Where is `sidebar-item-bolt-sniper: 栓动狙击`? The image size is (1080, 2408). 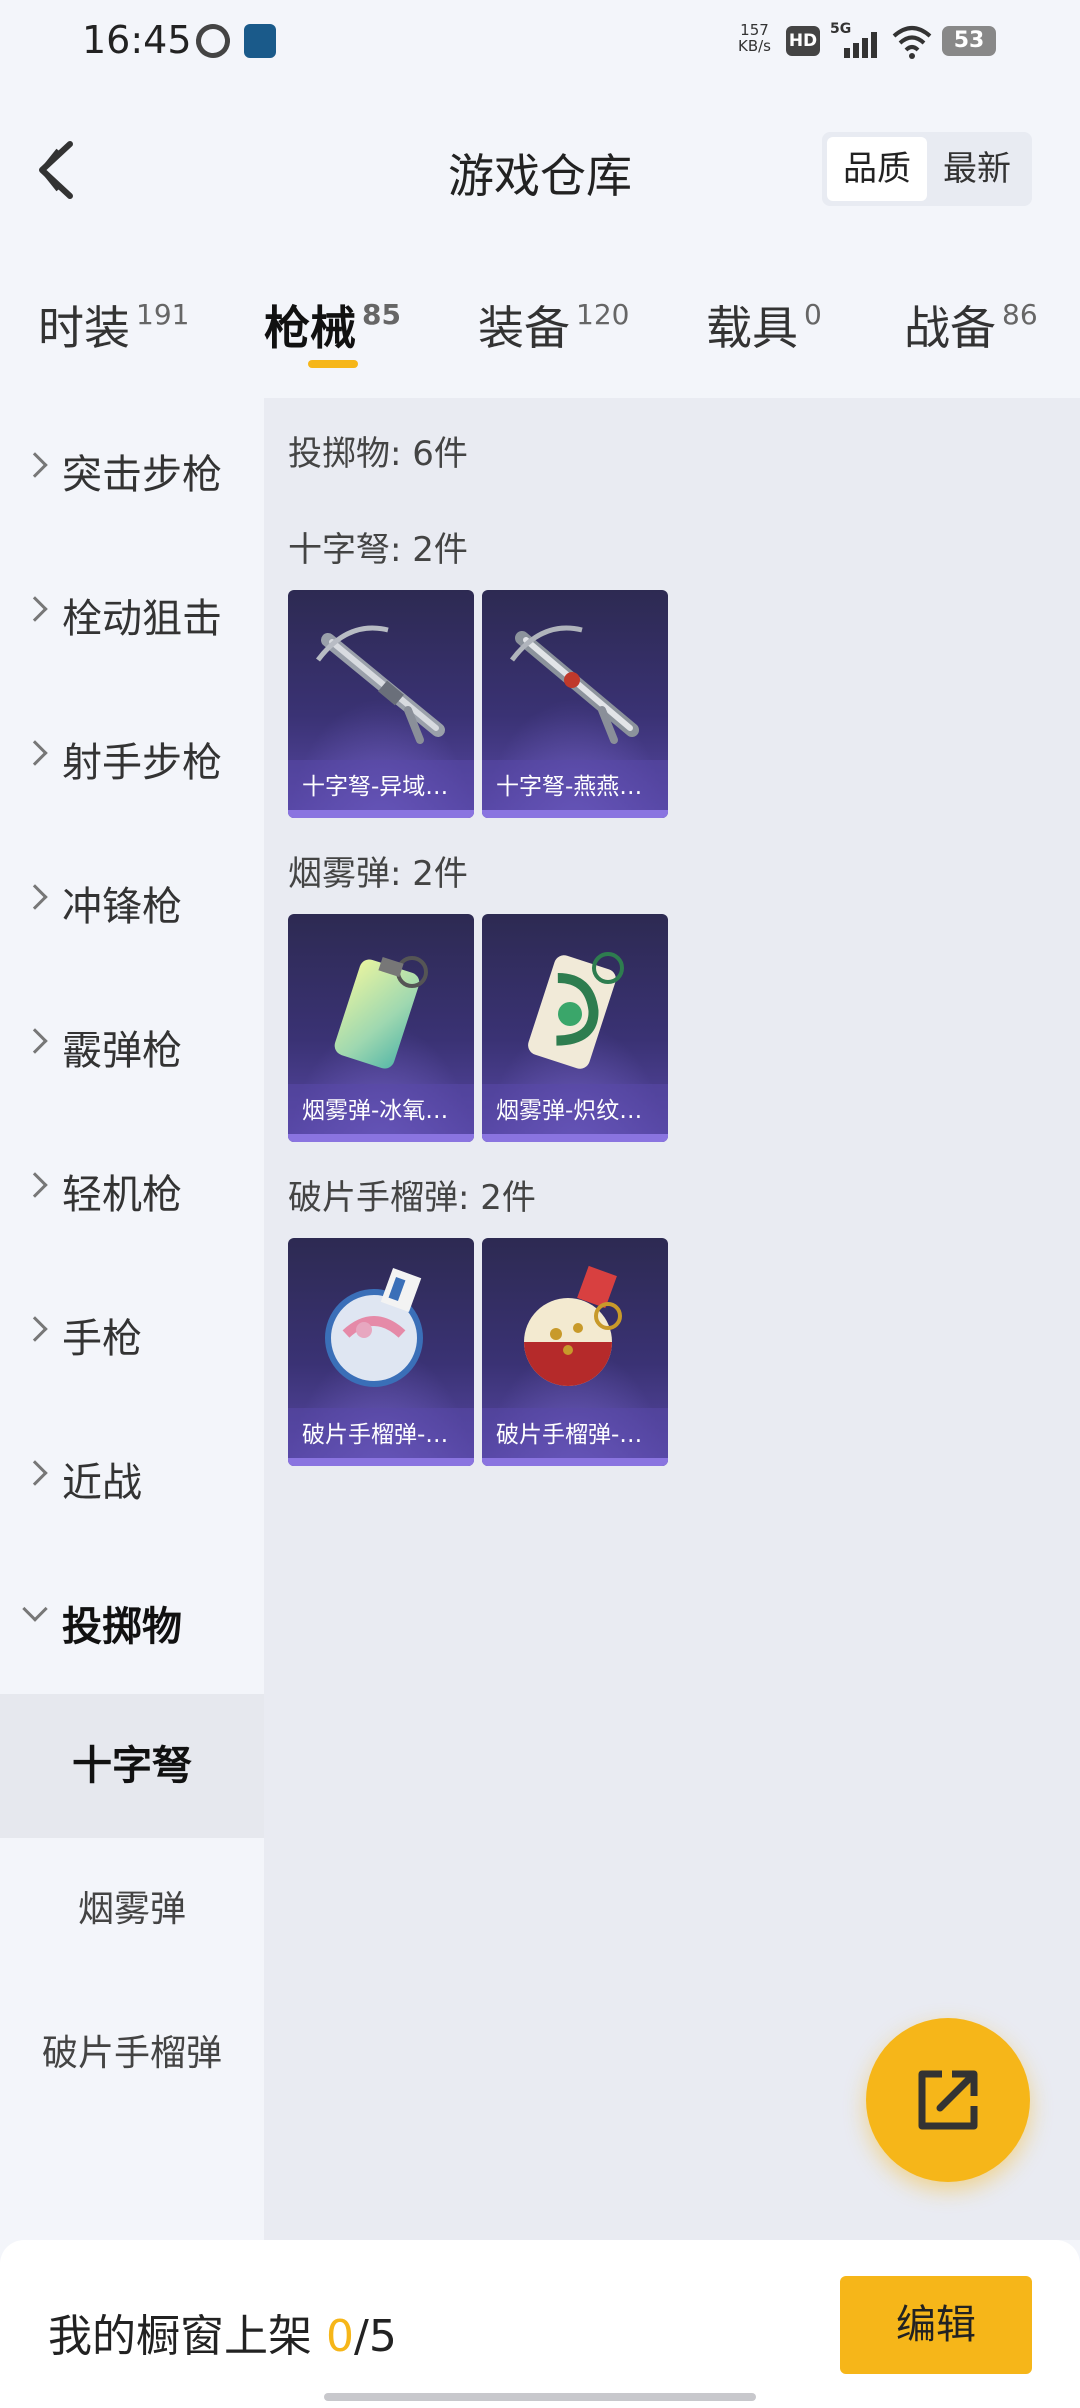
sidebar-item-bolt-sniper: 栓动狙击 is located at coordinates (132, 614).